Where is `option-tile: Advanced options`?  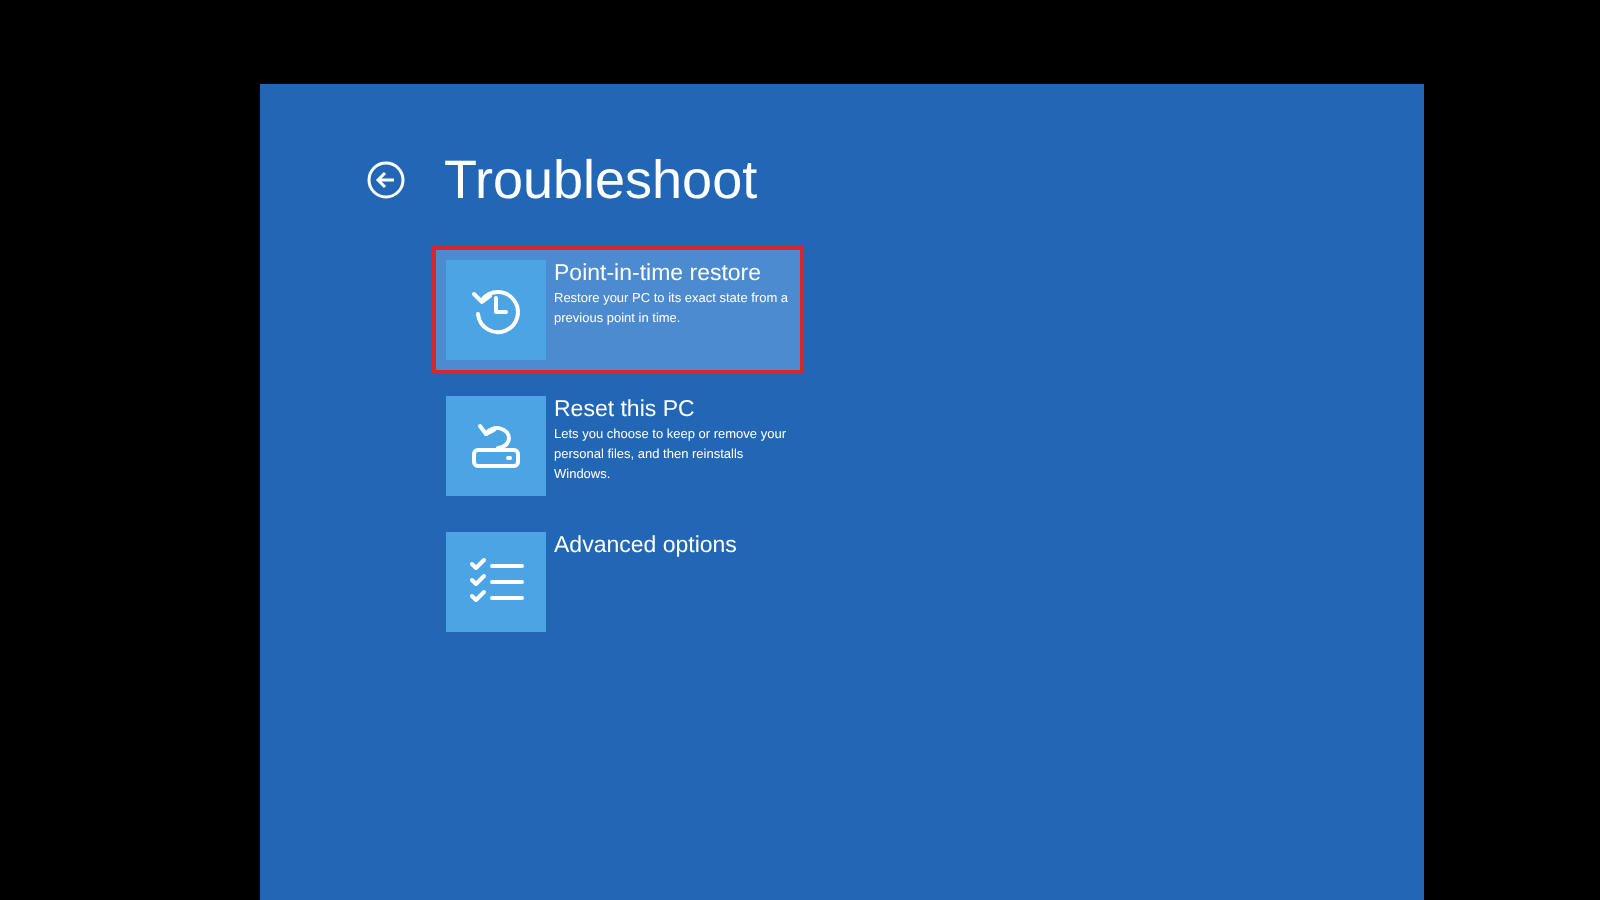 option-tile: Advanced options is located at coordinates (618, 581).